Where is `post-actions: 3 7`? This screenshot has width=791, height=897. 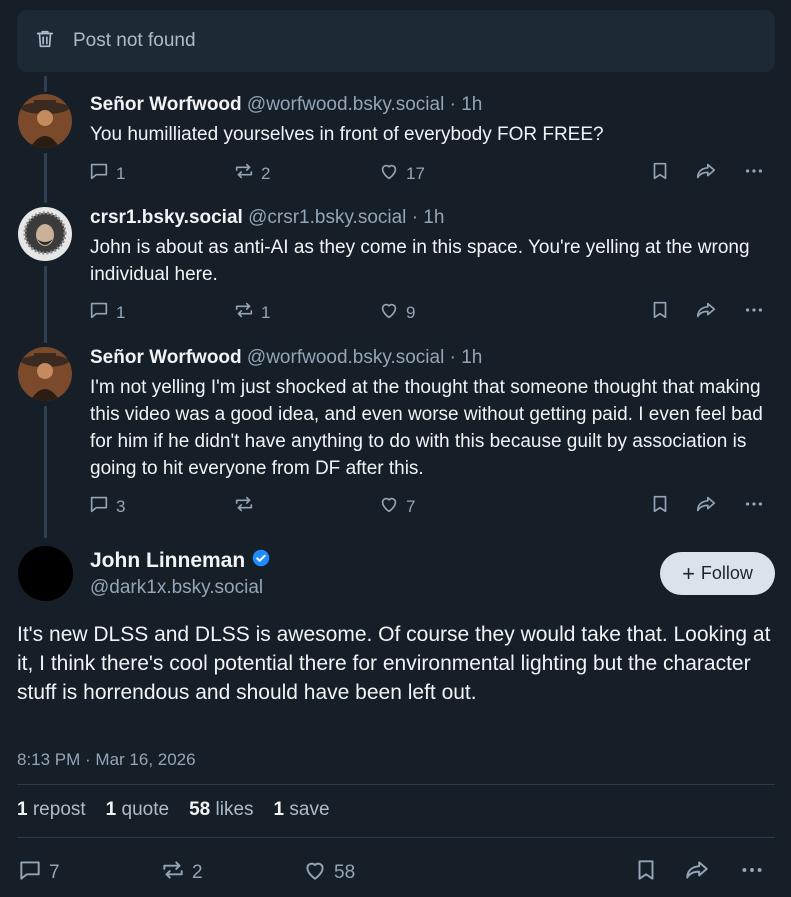
post-actions: 3 7 is located at coordinates (433, 506).